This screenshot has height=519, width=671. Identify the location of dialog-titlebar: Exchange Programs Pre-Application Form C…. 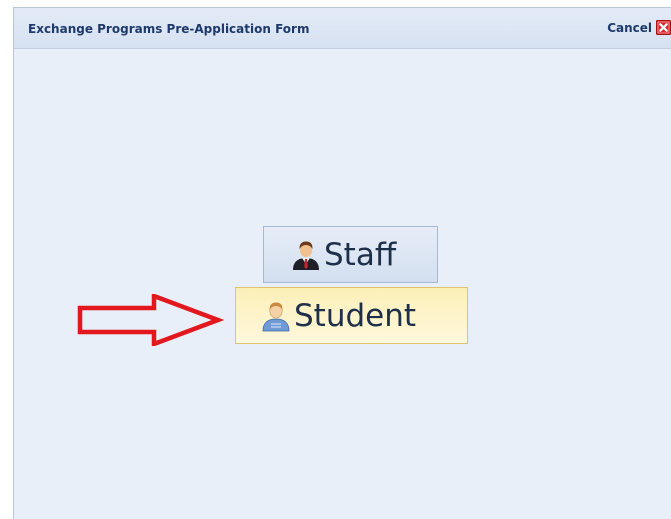
(342, 28).